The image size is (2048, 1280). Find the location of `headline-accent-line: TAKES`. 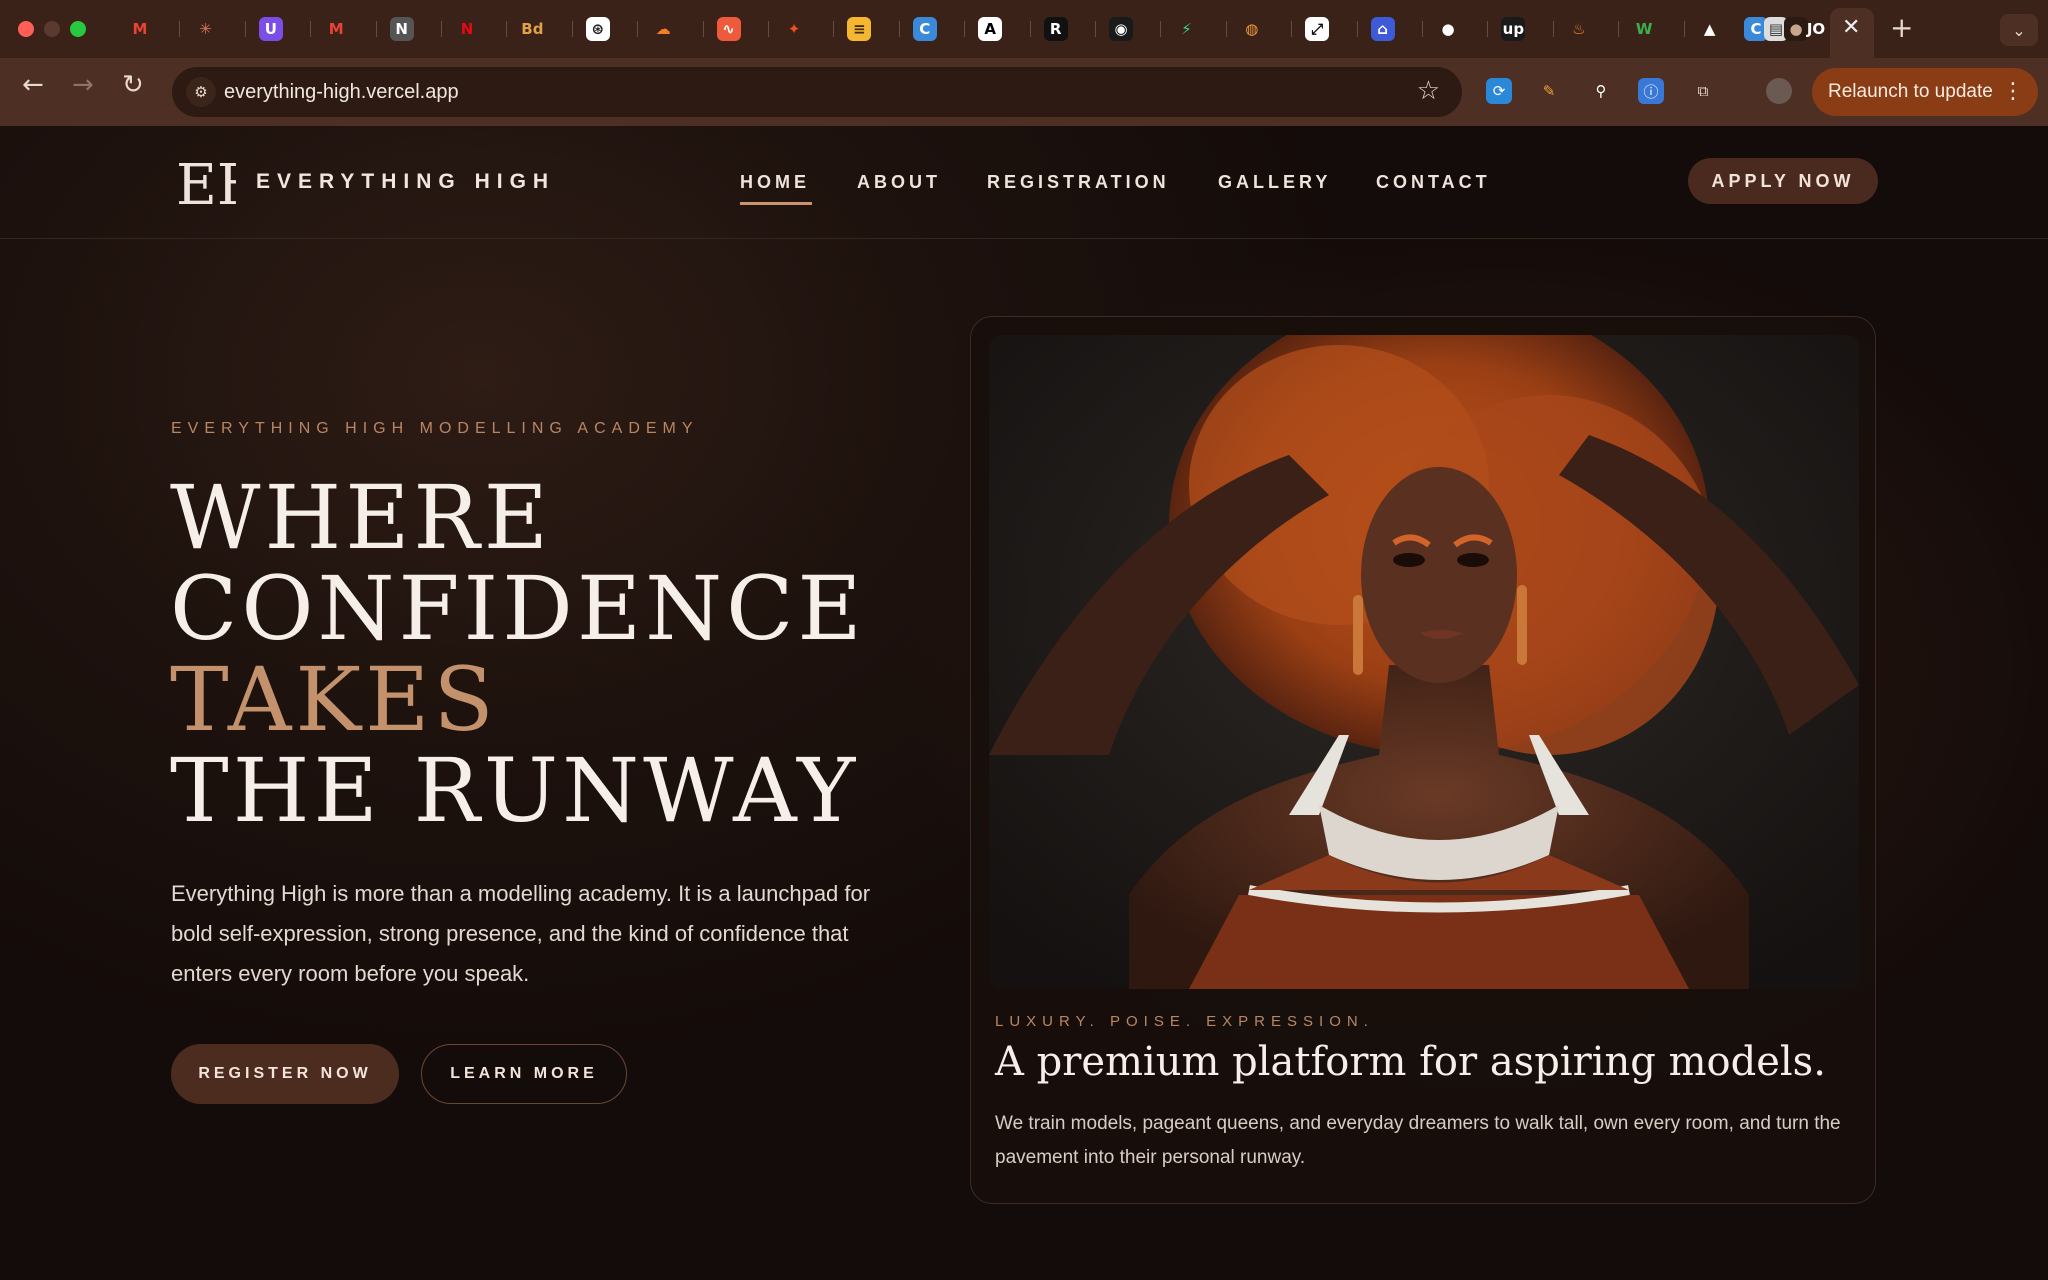

headline-accent-line: TAKES is located at coordinates (334, 699).